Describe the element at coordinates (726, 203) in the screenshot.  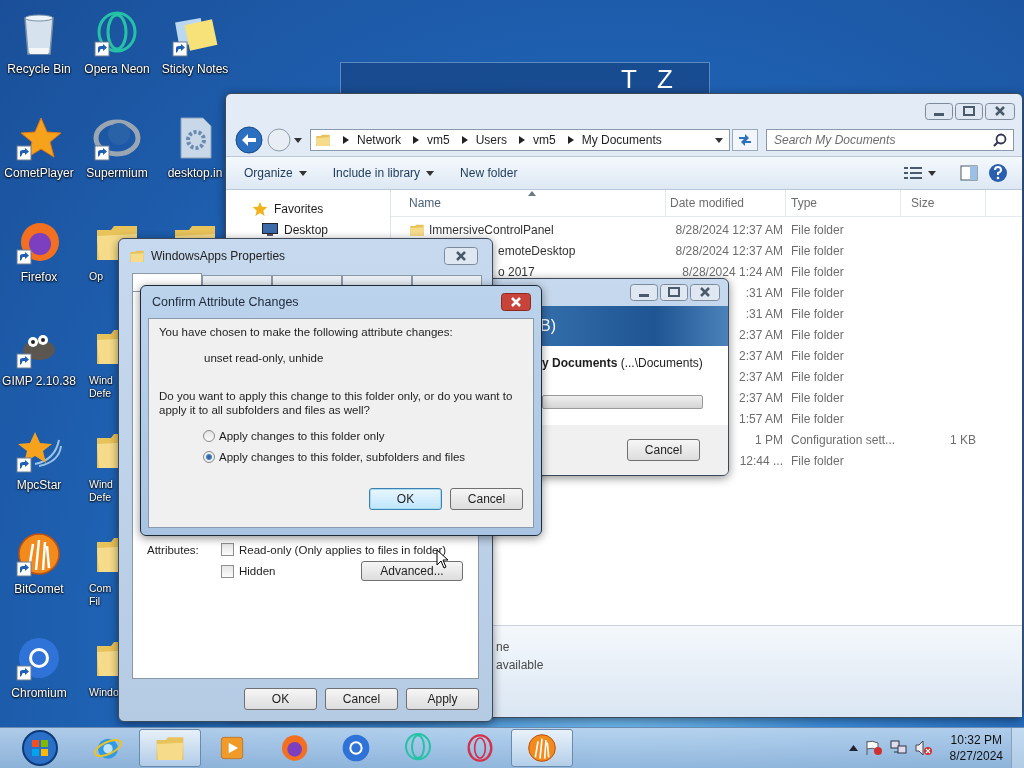
I see `column-header: Date modified` at that location.